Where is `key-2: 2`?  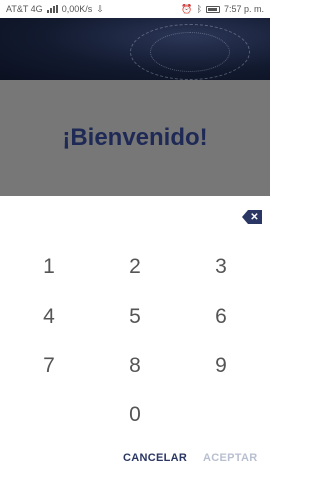 key-2: 2 is located at coordinates (135, 267).